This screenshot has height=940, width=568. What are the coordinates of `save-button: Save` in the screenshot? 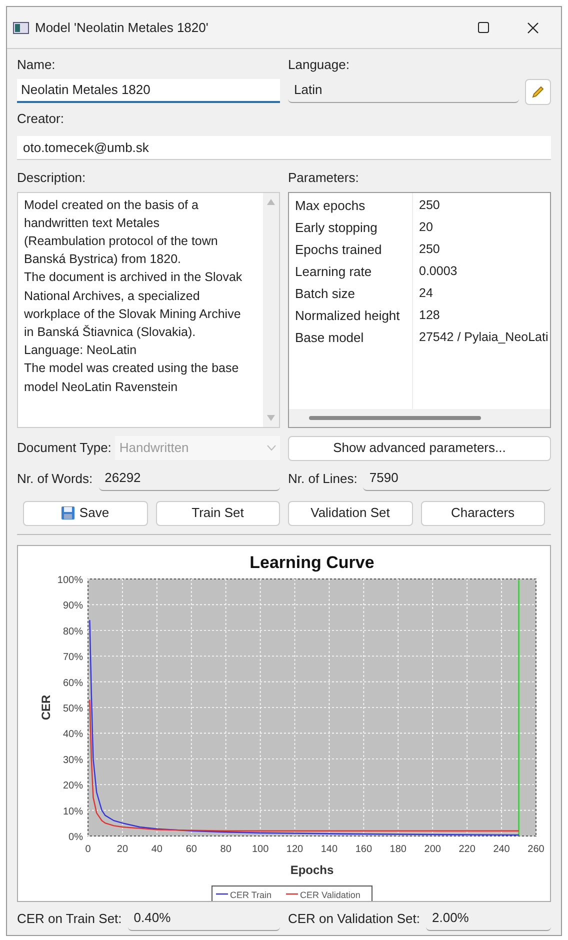 It's located at (85, 513).